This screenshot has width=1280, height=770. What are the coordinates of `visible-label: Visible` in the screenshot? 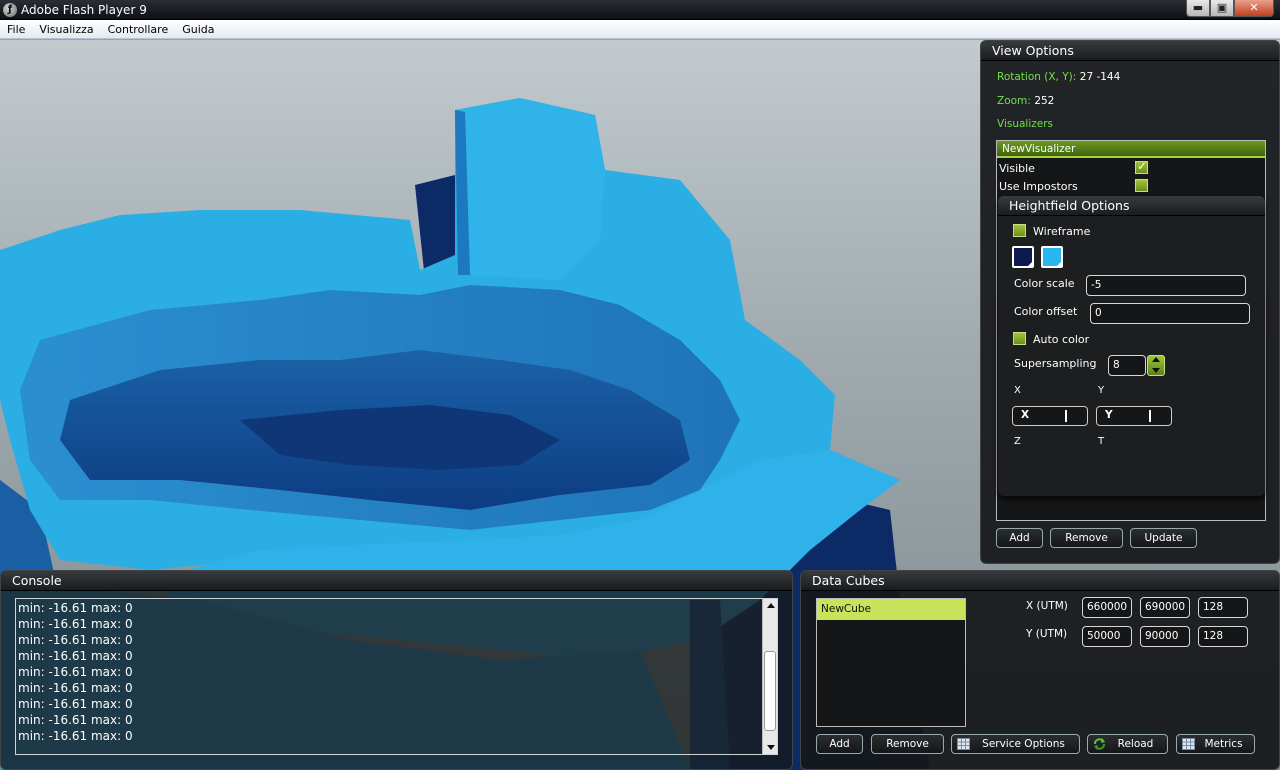 It's located at (1017, 168).